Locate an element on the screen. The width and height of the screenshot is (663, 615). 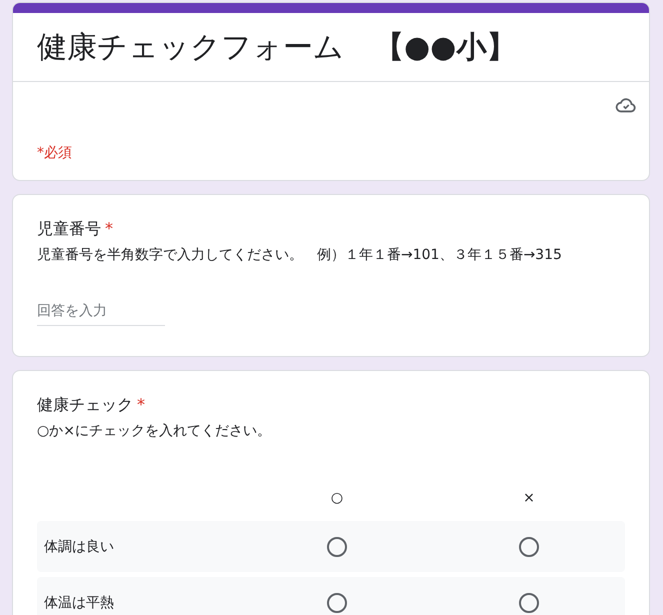
question-title: 児童番号 is located at coordinates (69, 229).